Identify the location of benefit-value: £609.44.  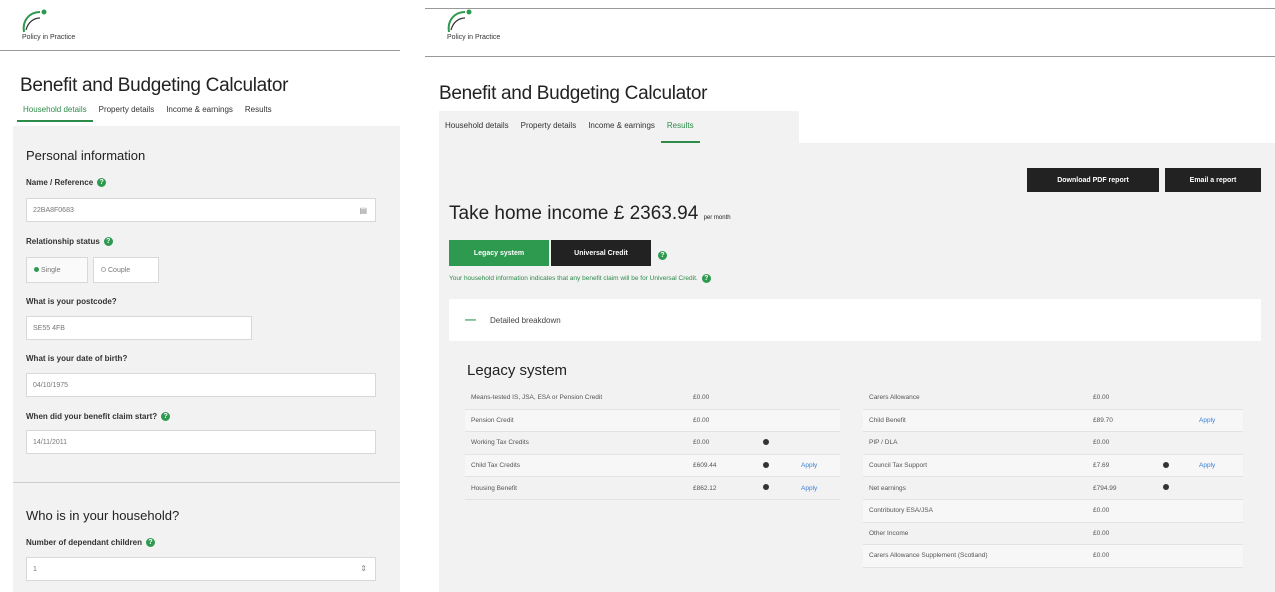
(705, 466).